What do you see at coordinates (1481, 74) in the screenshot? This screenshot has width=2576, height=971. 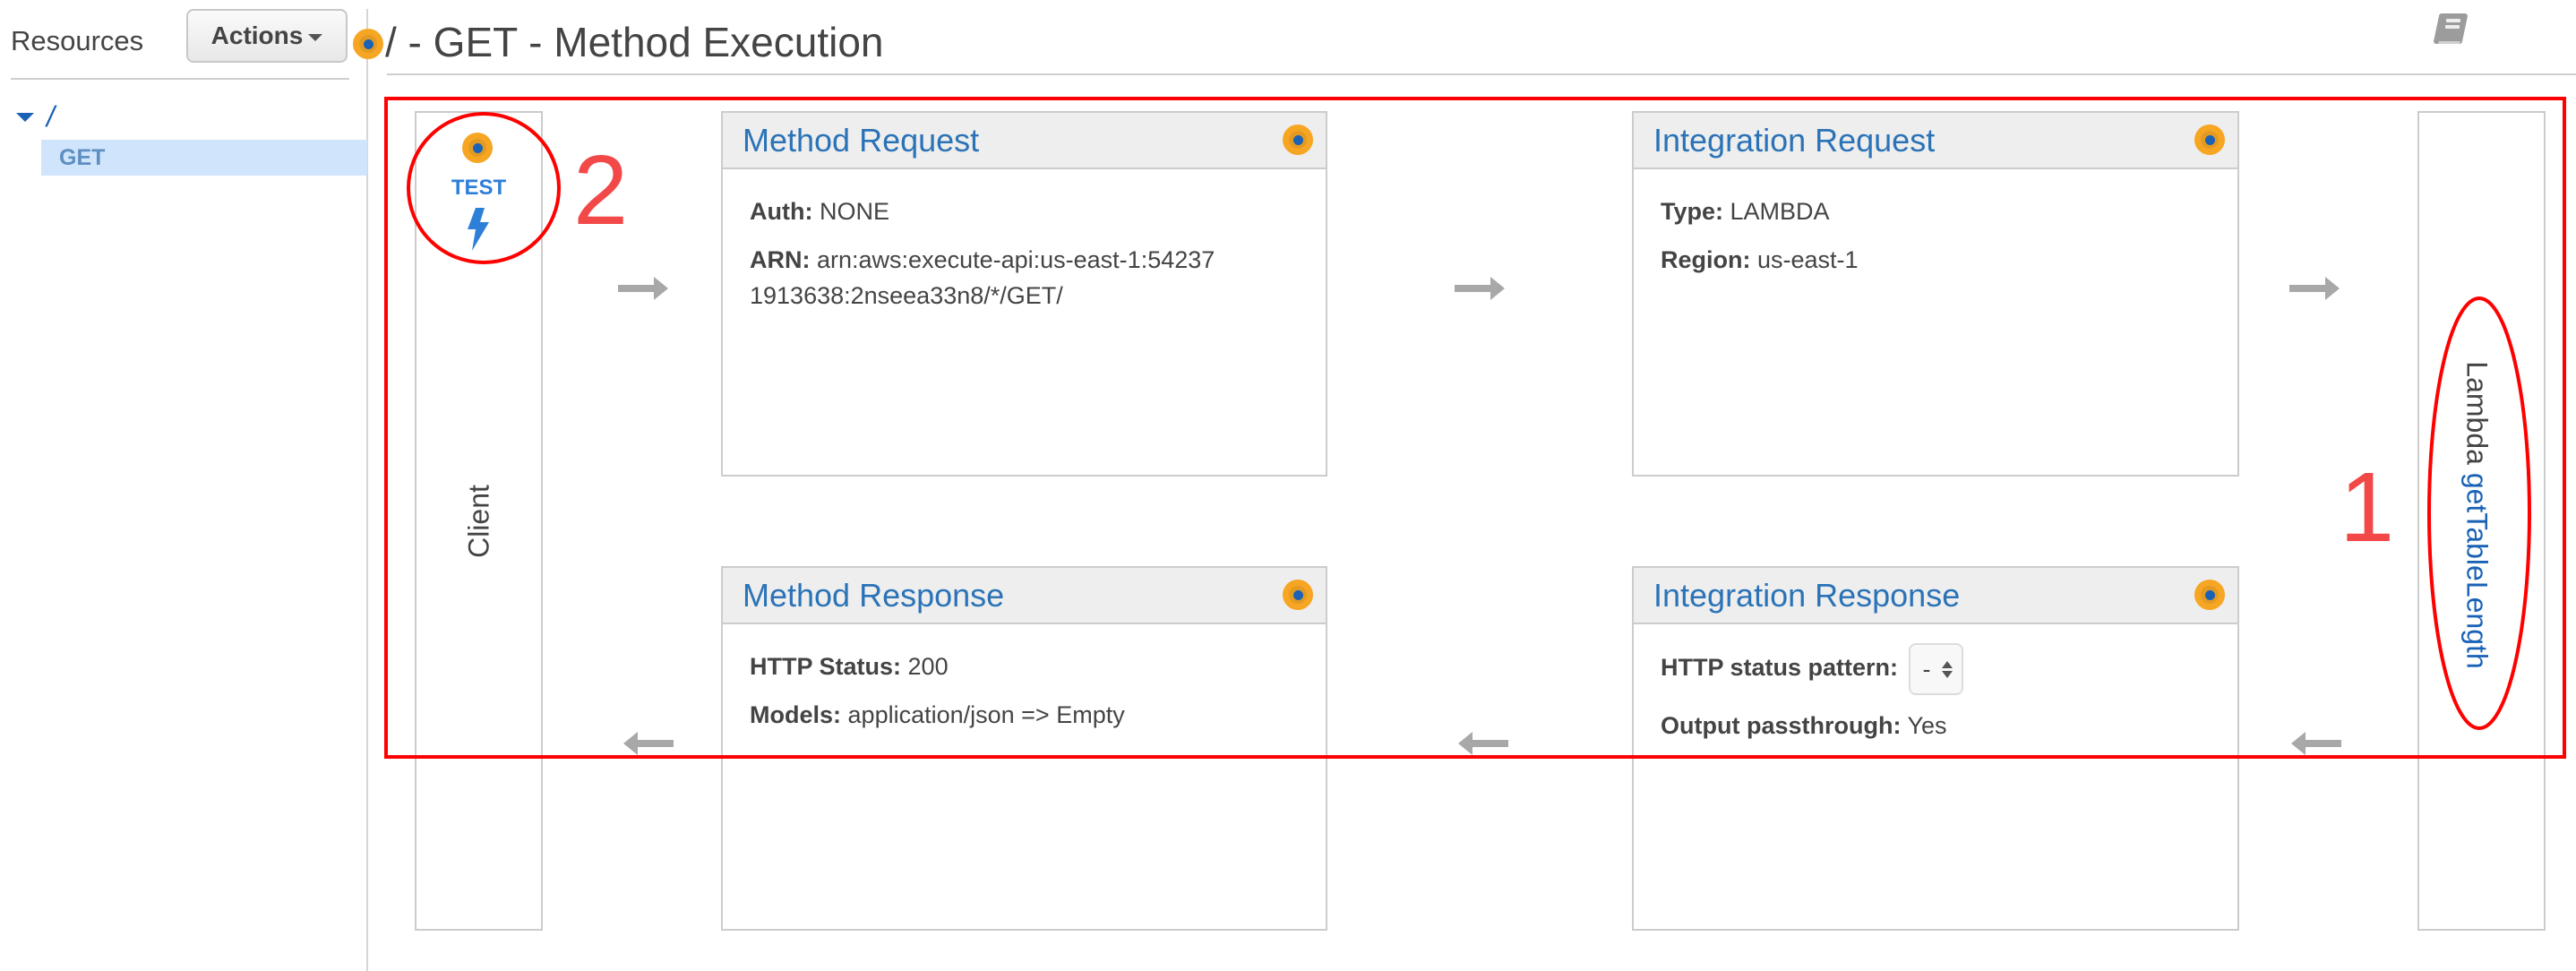 I see `title-divider` at bounding box center [1481, 74].